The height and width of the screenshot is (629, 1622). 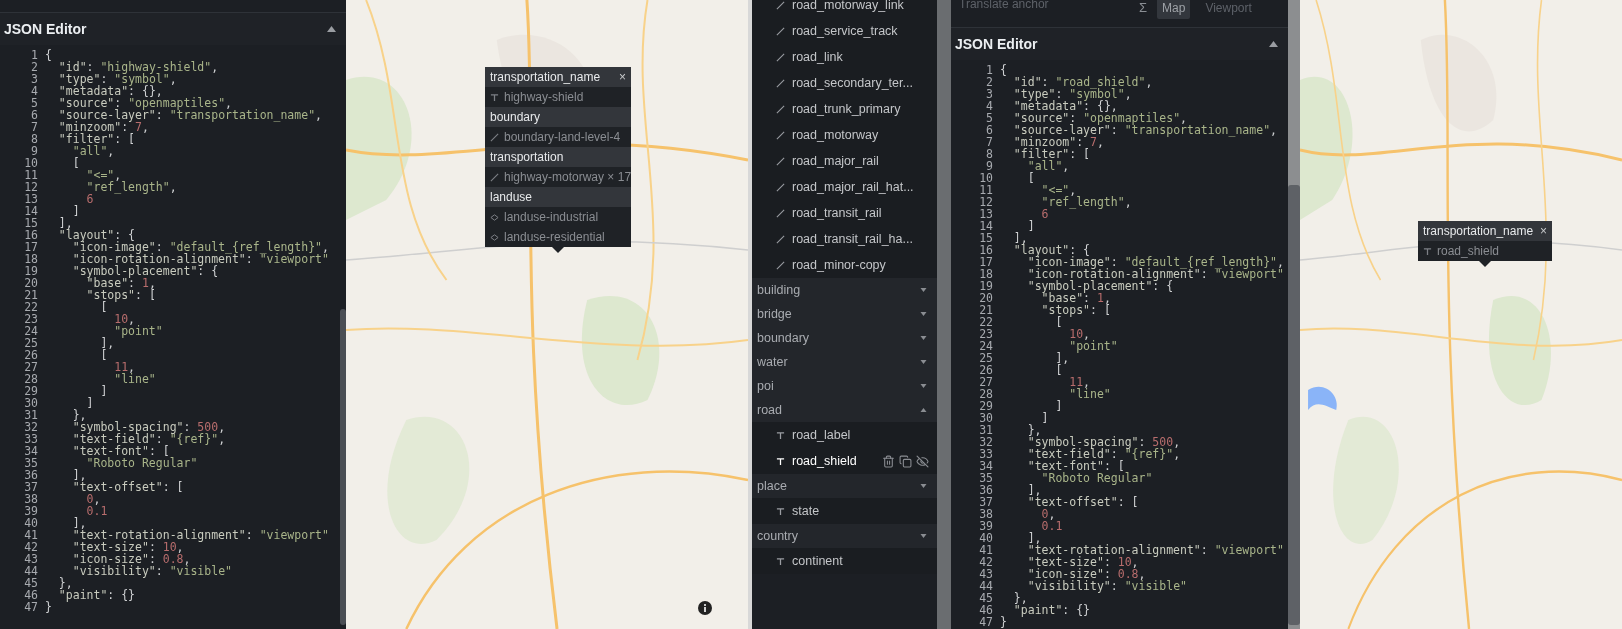 What do you see at coordinates (30, 211) in the screenshot?
I see `line-number: 14` at bounding box center [30, 211].